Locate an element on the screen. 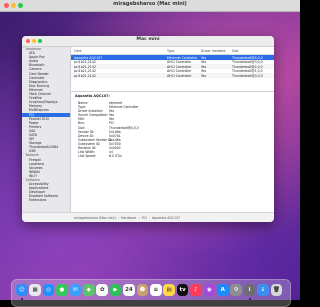 This screenshot has width=320, height=307. app-window-title: Mac mini is located at coordinates (148, 39).